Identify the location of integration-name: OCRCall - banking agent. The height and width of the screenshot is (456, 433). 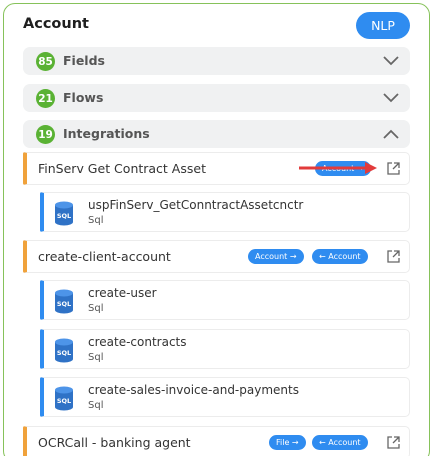
(114, 442).